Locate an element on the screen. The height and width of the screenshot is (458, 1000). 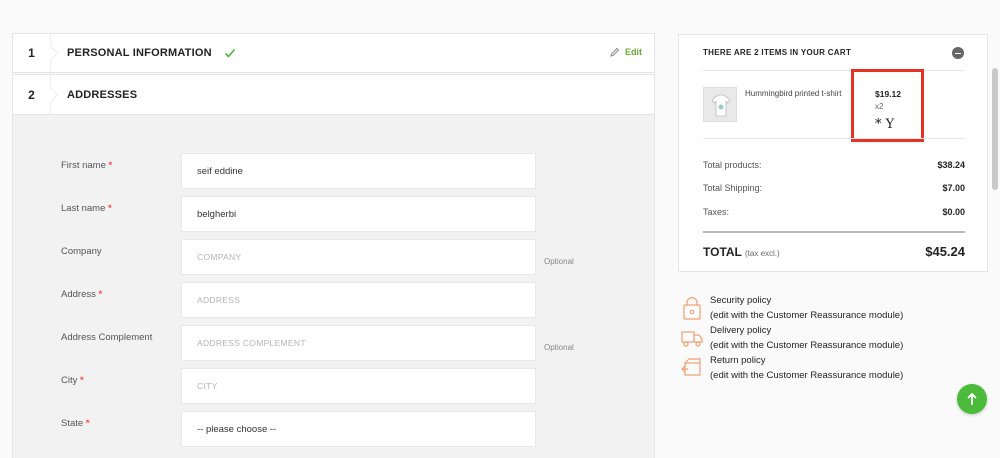
edit-button: Edit is located at coordinates (626, 52).